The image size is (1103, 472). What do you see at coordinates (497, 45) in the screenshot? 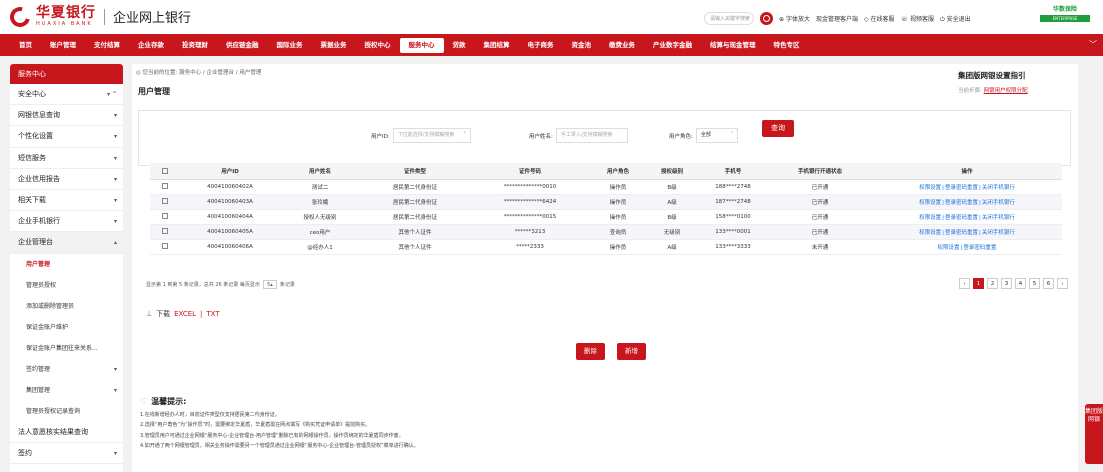
I see `nav-group-settle: 集团结算` at bounding box center [497, 45].